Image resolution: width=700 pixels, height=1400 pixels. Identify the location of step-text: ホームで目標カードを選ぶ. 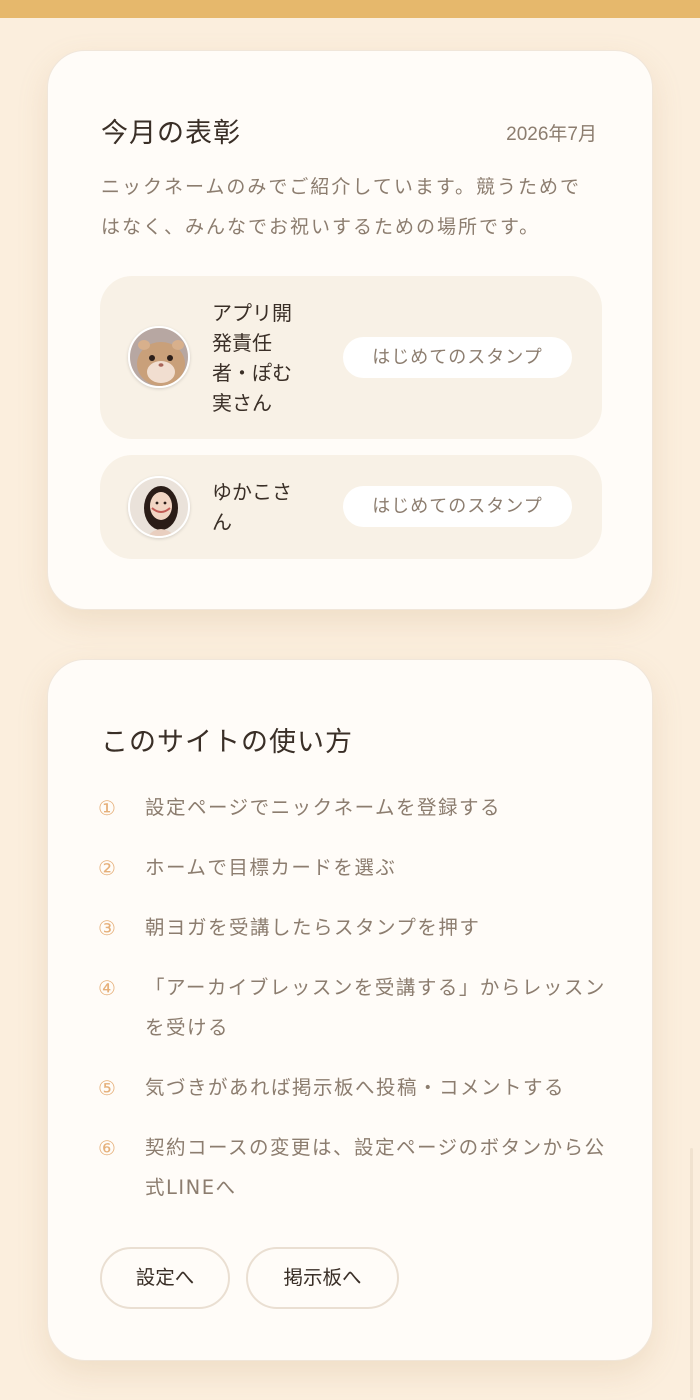
(271, 867).